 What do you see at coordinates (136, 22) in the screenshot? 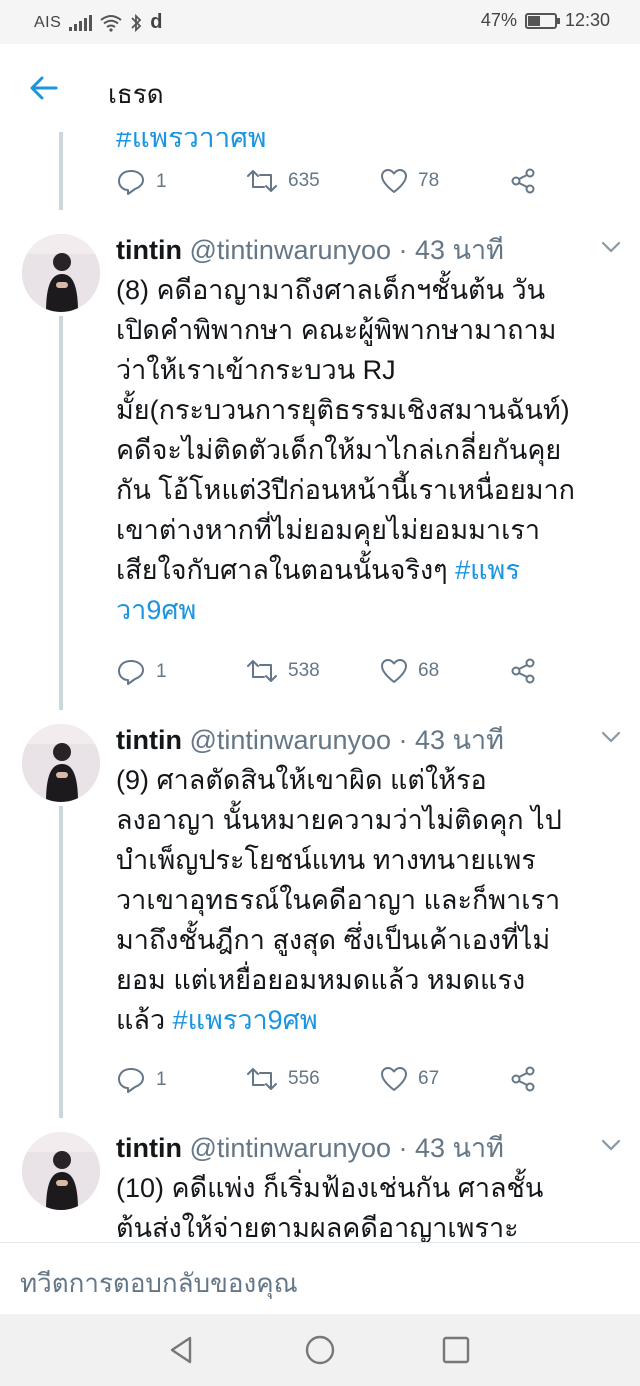
I see `bluetooth-icon` at bounding box center [136, 22].